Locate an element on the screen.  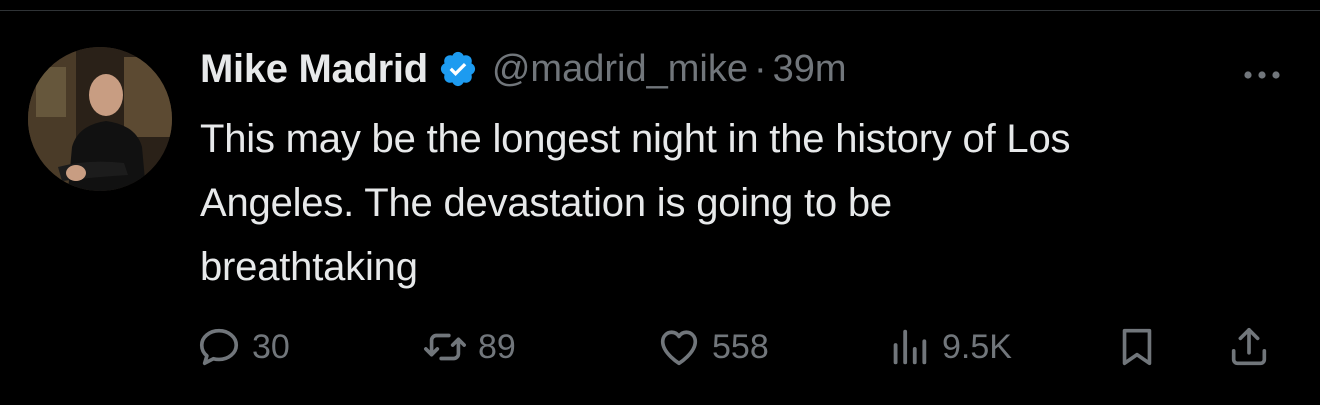
like-button: 558 is located at coordinates (712, 347).